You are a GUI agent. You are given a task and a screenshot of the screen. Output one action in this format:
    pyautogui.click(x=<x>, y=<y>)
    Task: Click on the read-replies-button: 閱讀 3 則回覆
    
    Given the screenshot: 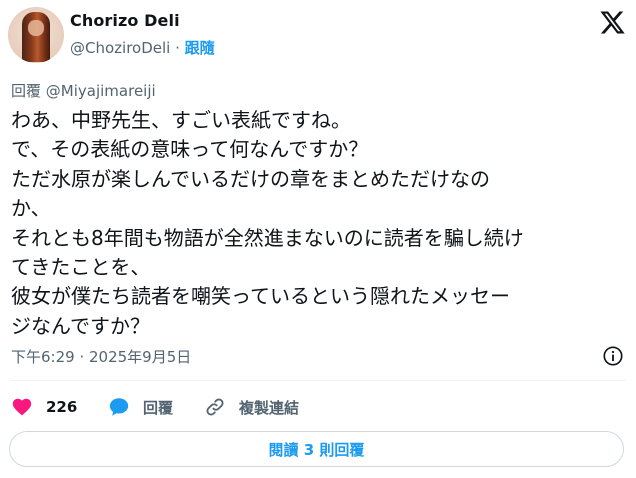 What is the action you would take?
    pyautogui.click(x=316, y=449)
    